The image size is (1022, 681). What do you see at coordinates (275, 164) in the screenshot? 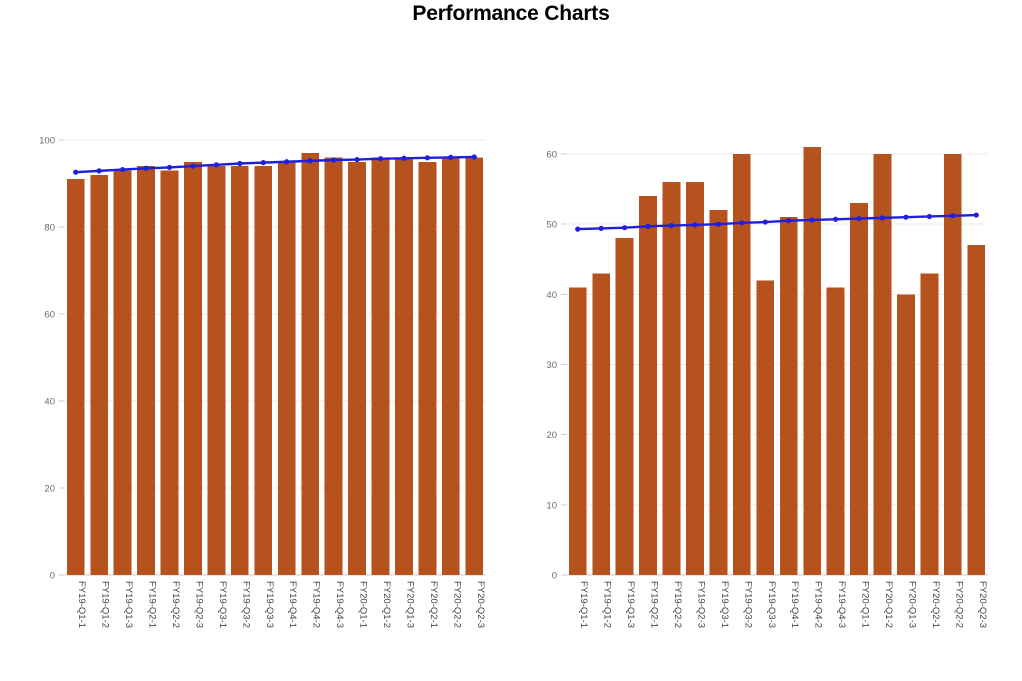
I see `trend-line` at bounding box center [275, 164].